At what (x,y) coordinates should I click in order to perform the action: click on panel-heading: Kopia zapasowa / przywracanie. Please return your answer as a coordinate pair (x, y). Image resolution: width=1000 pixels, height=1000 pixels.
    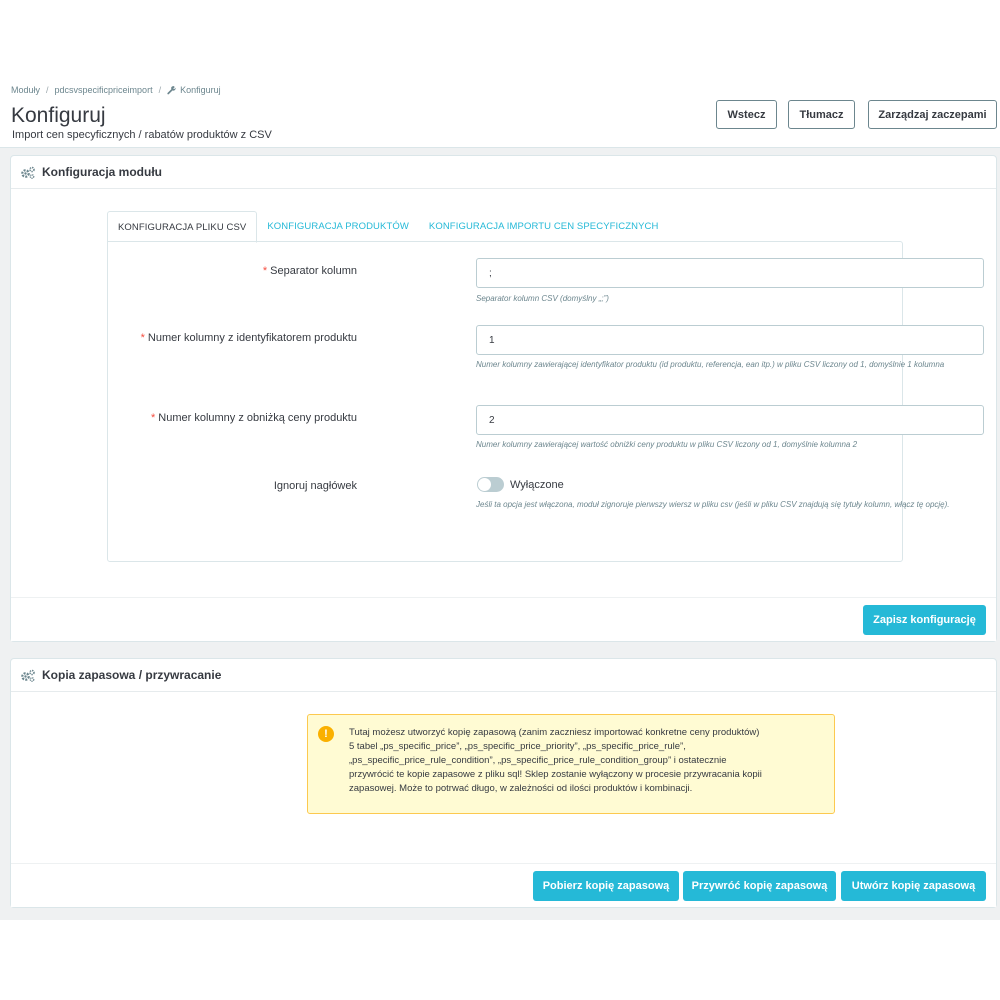
    Looking at the image, I should click on (503, 675).